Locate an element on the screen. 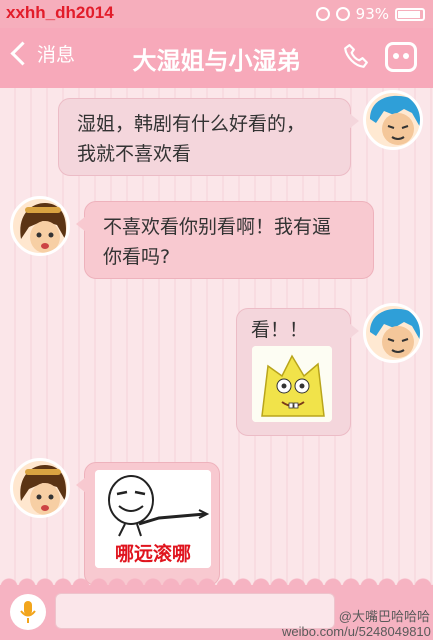 This screenshot has height=640, width=433. voice-button is located at coordinates (28, 612).